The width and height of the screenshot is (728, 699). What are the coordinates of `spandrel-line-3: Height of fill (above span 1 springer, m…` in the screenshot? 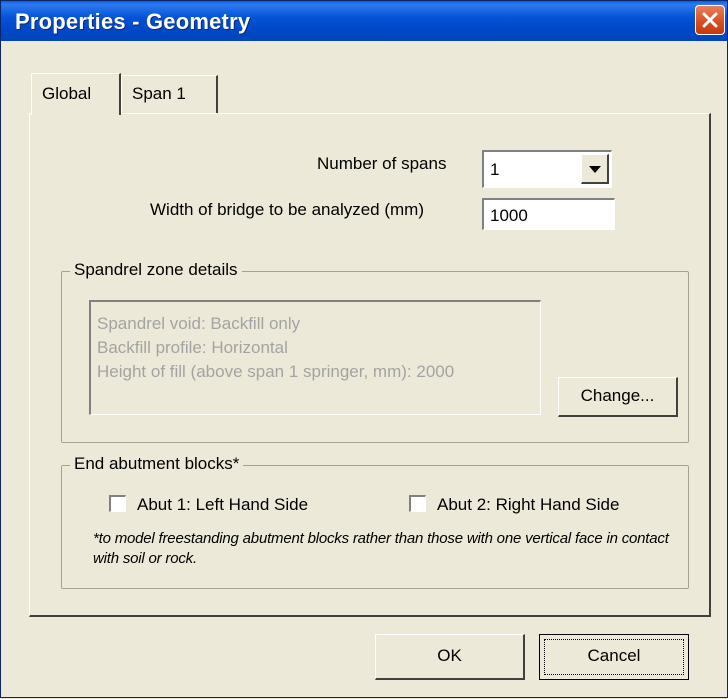 It's located at (276, 371).